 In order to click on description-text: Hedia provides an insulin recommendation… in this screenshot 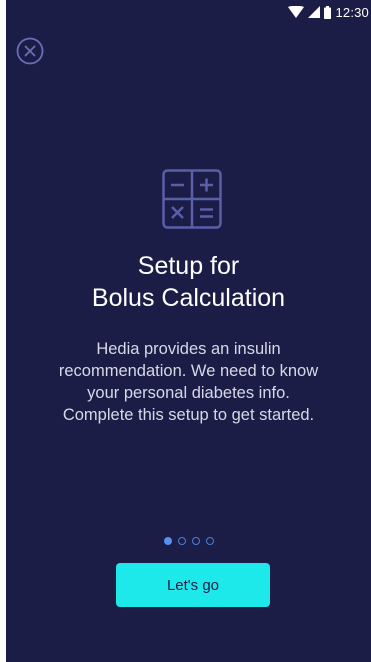, I will do `click(188, 382)`.